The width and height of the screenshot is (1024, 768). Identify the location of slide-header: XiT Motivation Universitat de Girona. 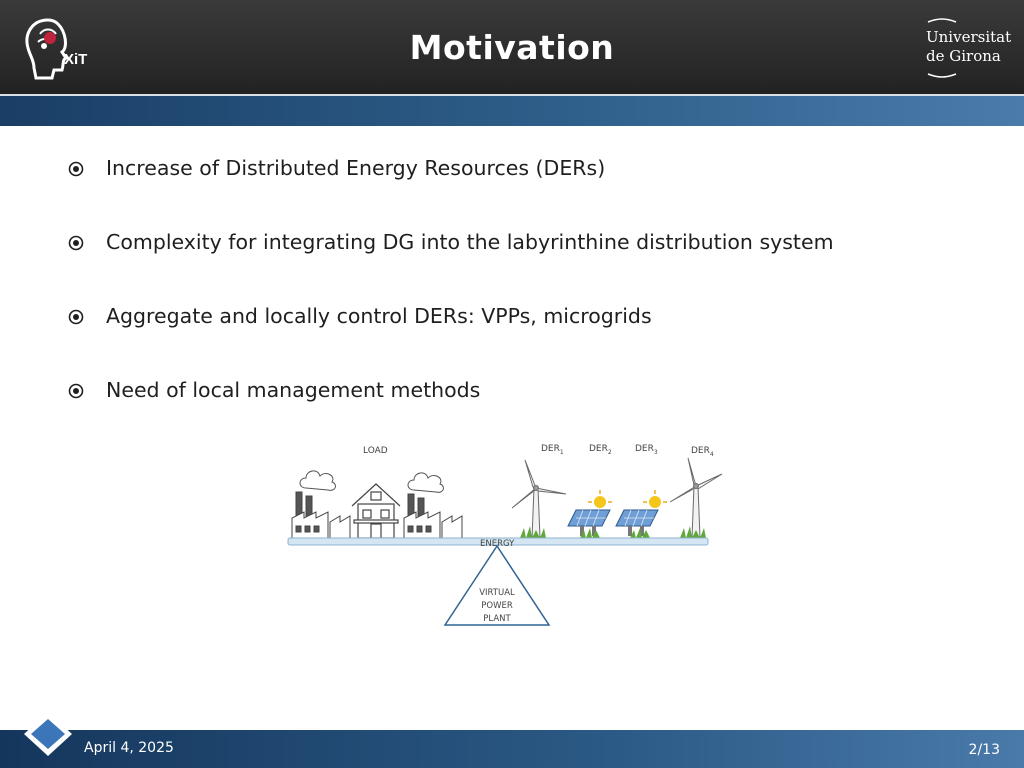
(512, 47).